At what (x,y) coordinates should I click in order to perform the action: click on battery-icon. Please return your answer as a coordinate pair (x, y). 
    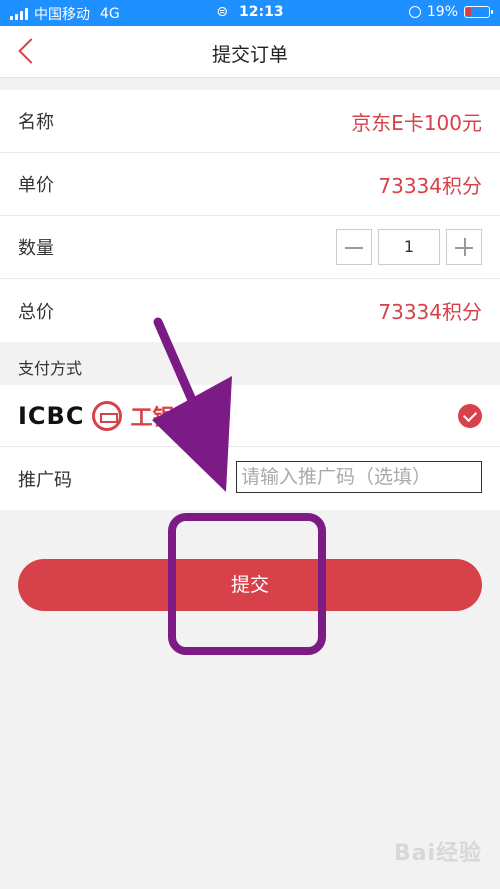
    Looking at the image, I should click on (478, 12).